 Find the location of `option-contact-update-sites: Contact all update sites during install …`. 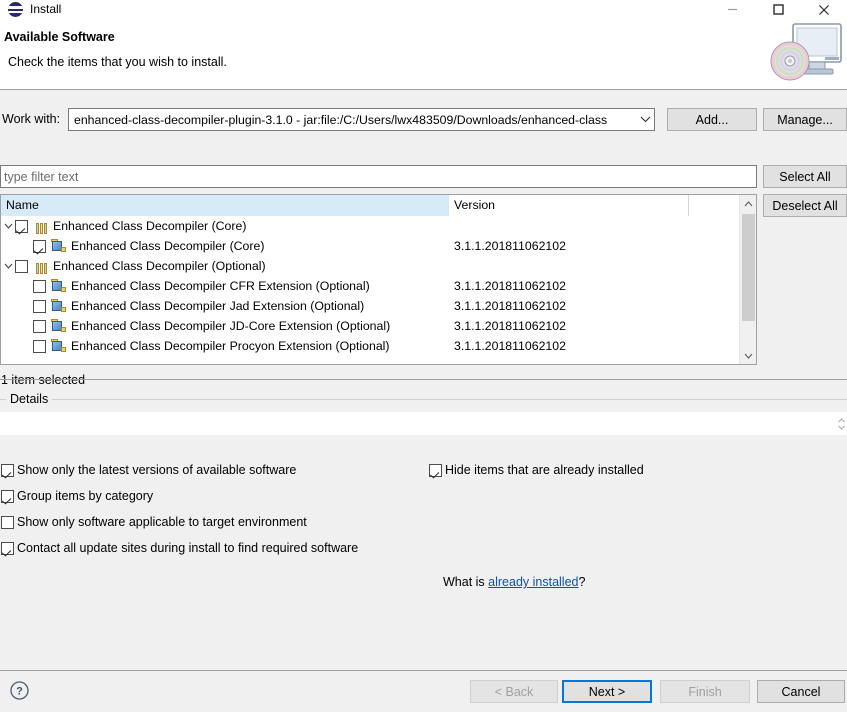

option-contact-update-sites: Contact all update sites during install … is located at coordinates (179, 548).